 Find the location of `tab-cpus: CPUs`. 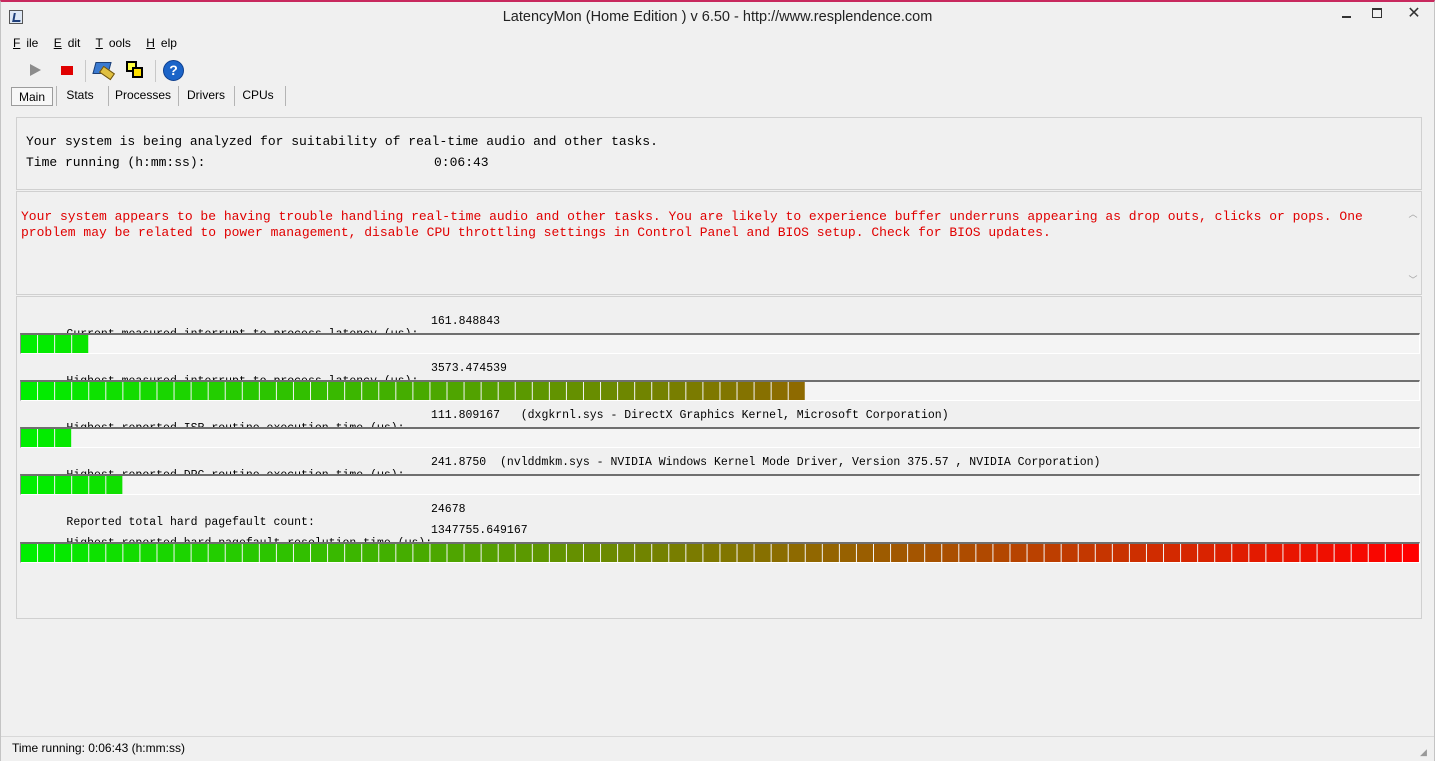

tab-cpus: CPUs is located at coordinates (258, 95).